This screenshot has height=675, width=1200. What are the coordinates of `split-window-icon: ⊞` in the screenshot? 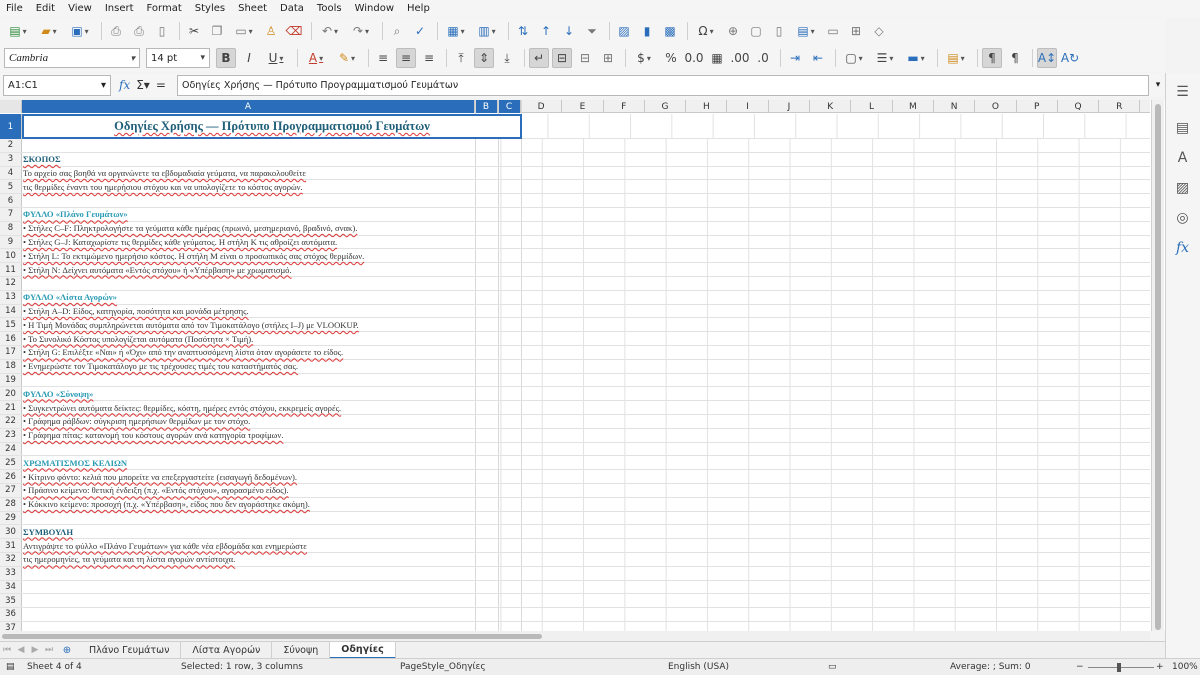 It's located at (856, 31).